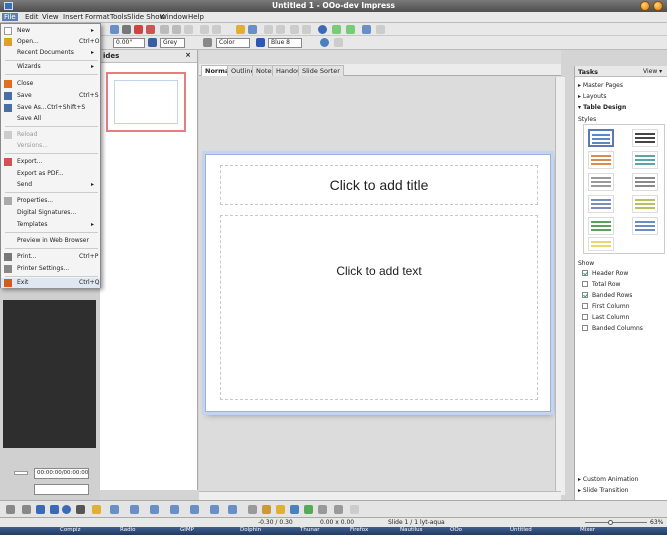  Describe the element at coordinates (338, 42) in the screenshot. I see `more-options-icon` at that location.